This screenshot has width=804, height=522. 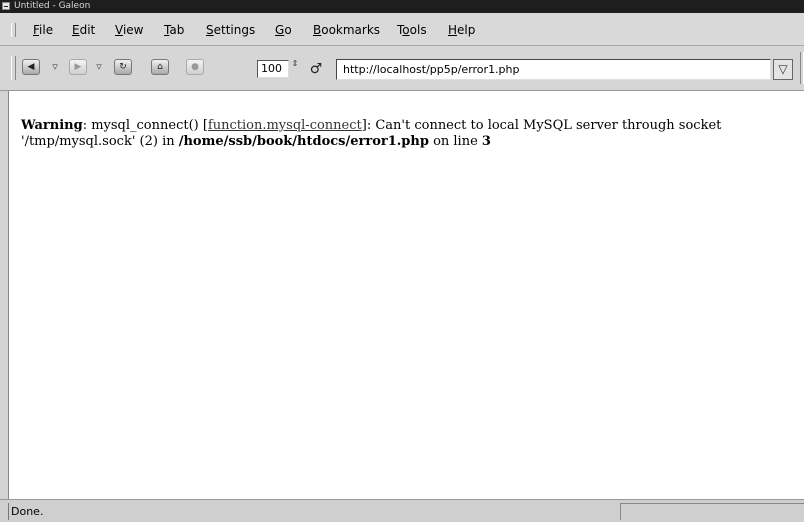 I want to click on toolbar-separator, so click(x=802, y=68).